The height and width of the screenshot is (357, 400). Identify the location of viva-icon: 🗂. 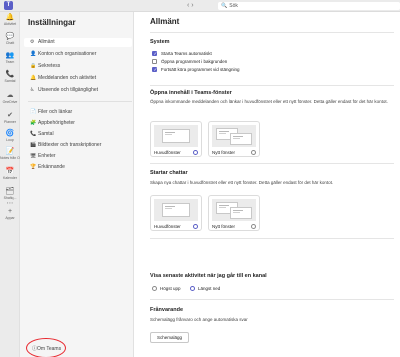
(10, 191).